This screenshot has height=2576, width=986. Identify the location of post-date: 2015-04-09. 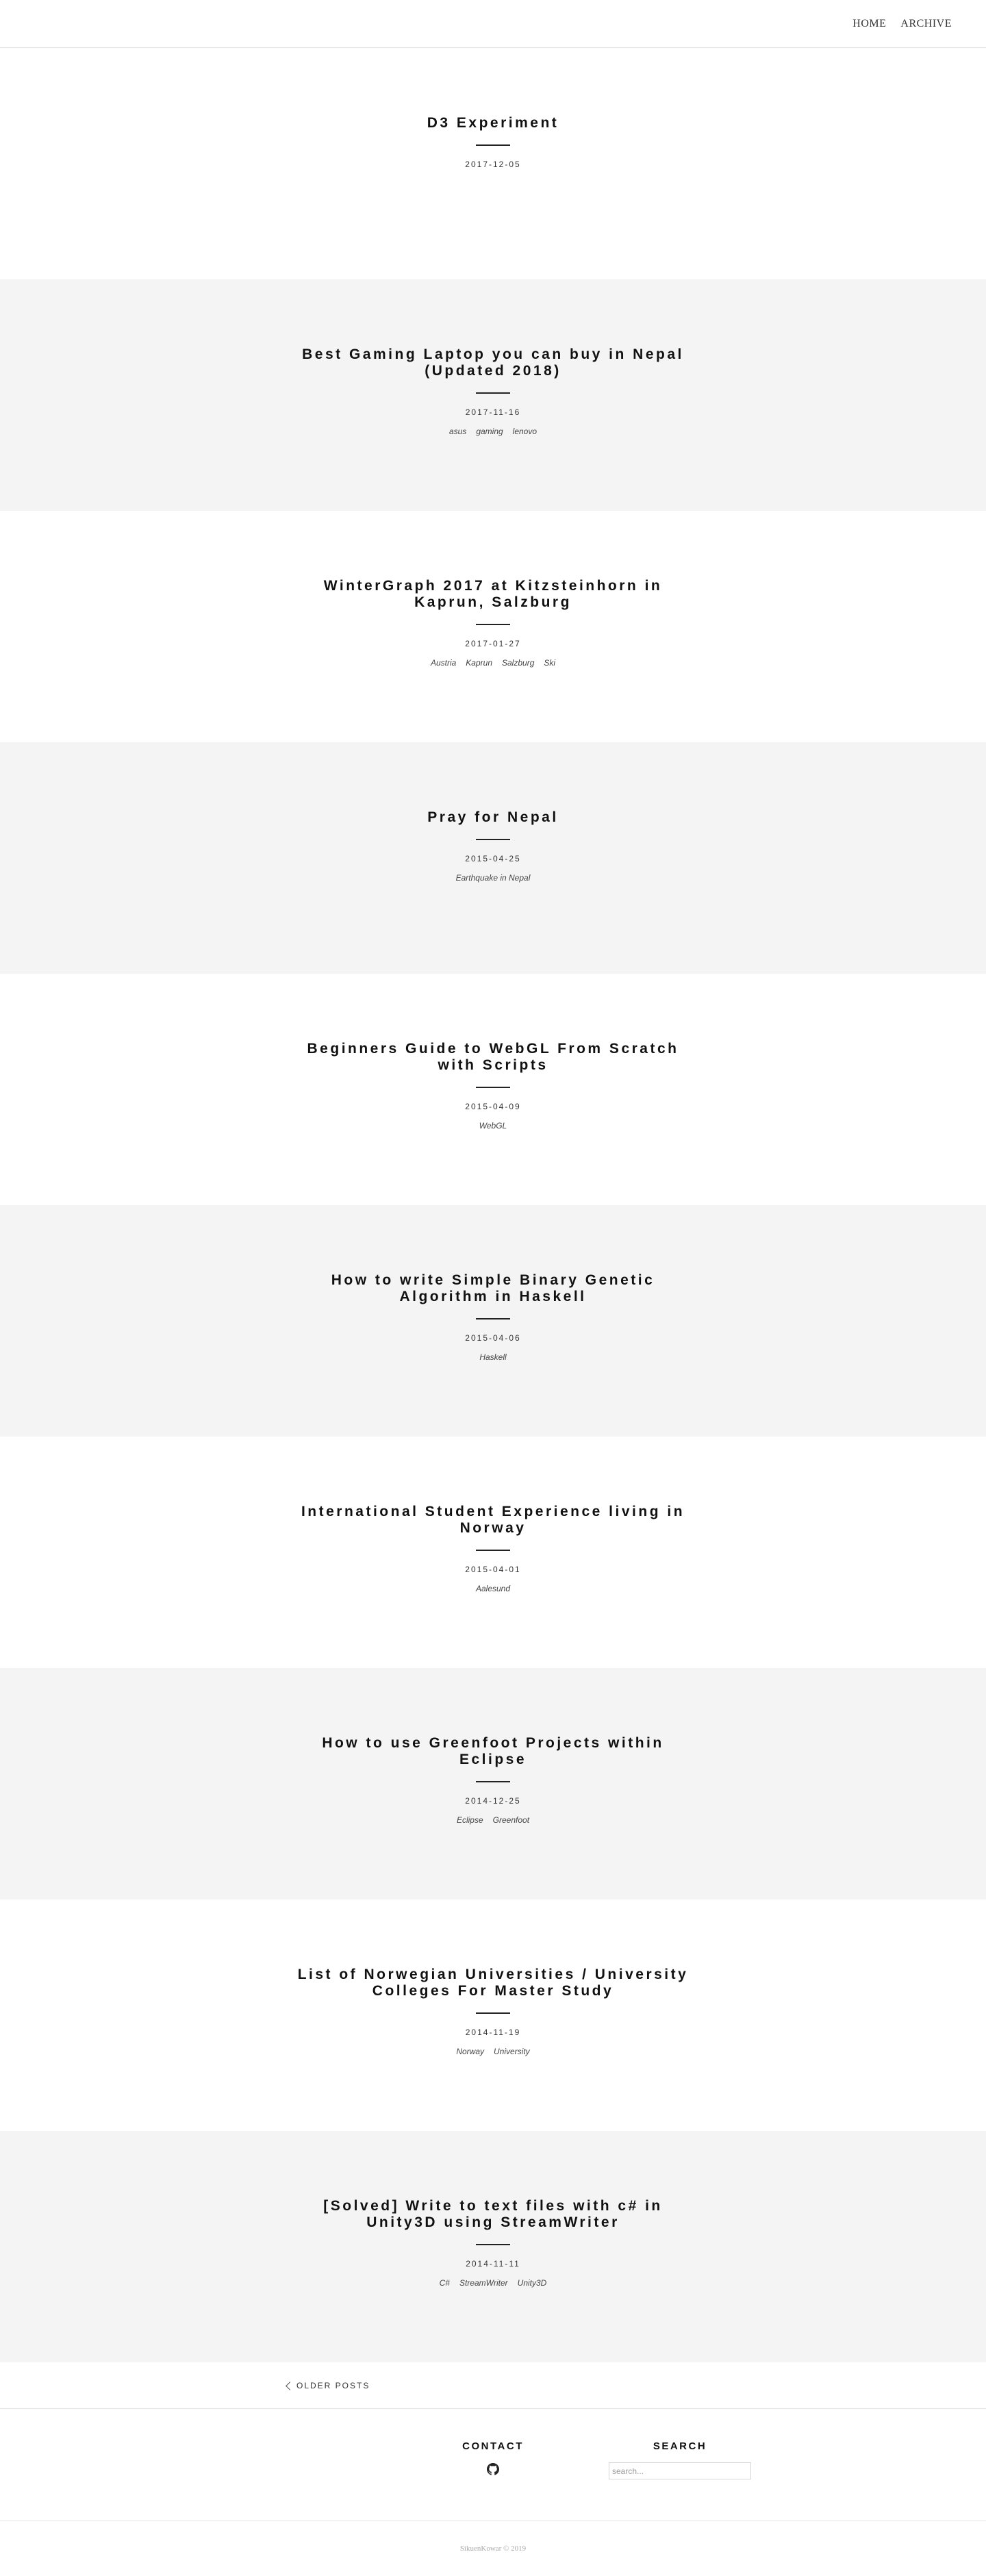
(493, 1106).